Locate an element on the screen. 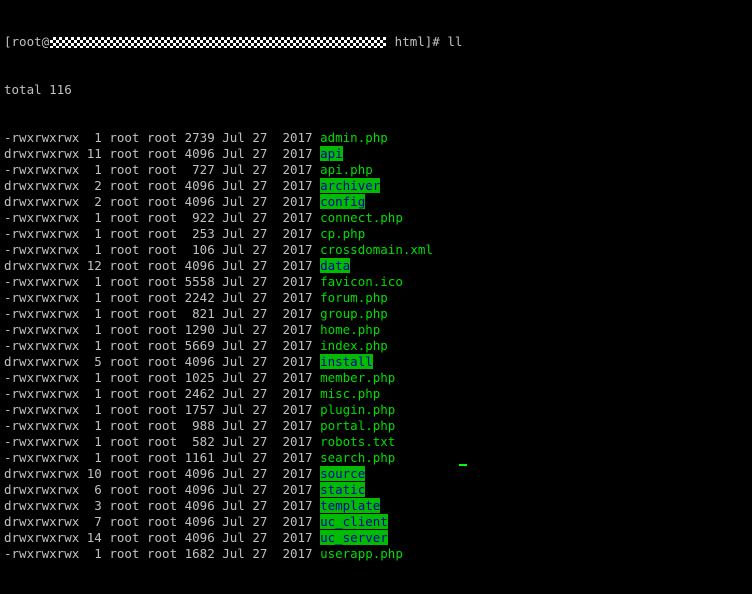  file-name: index.php is located at coordinates (354, 345).